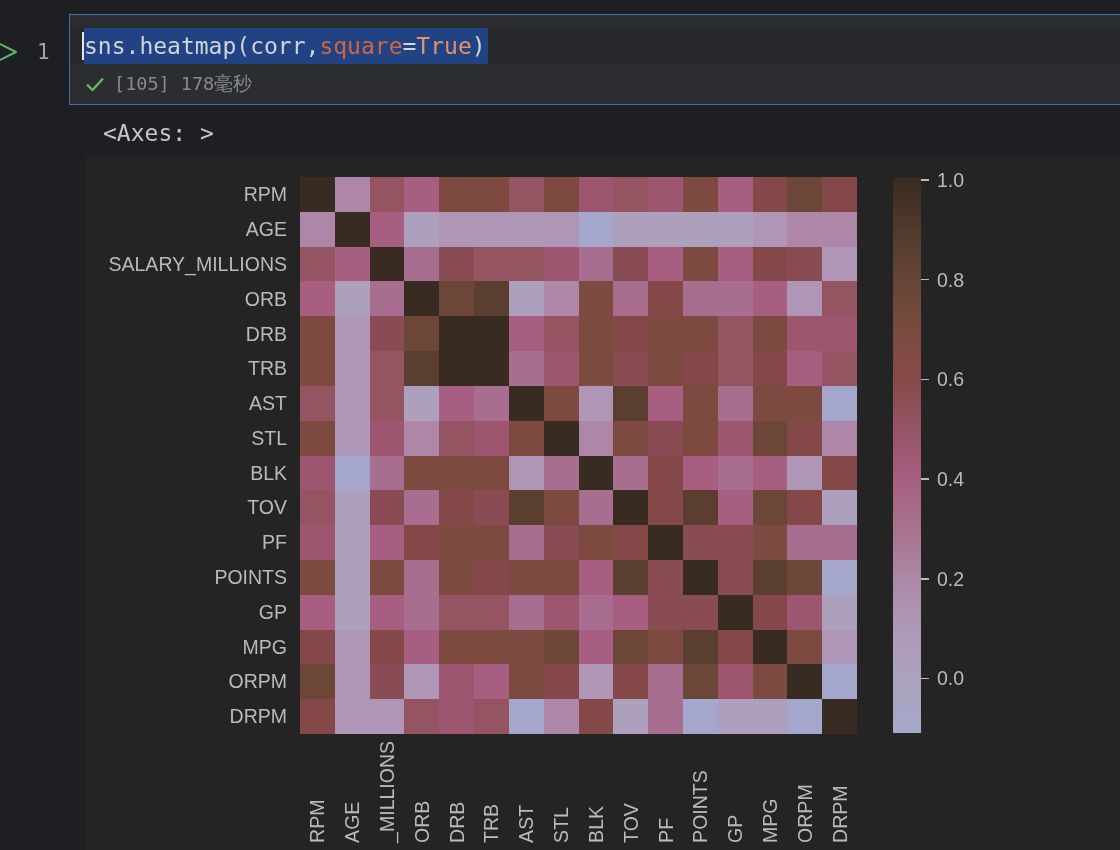  What do you see at coordinates (352, 821) in the screenshot?
I see `column-label: AGE` at bounding box center [352, 821].